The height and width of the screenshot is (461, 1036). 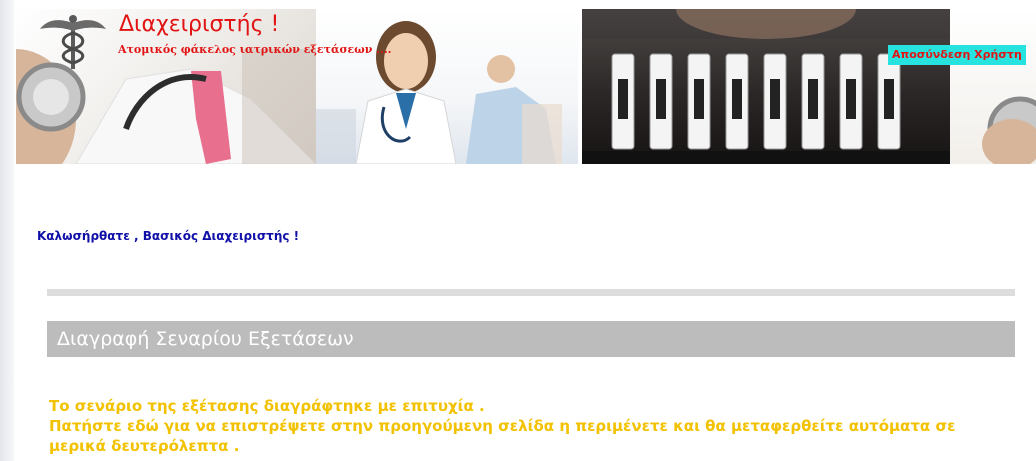 I want to click on caduceus-icon, so click(x=73, y=42).